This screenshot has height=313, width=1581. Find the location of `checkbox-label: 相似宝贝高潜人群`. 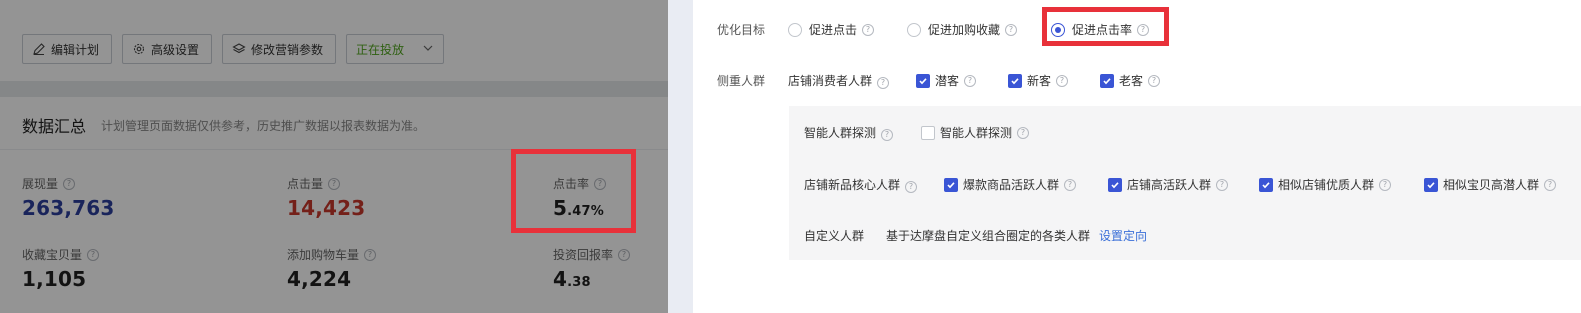

checkbox-label: 相似宝贝高潜人群 is located at coordinates (1491, 185).